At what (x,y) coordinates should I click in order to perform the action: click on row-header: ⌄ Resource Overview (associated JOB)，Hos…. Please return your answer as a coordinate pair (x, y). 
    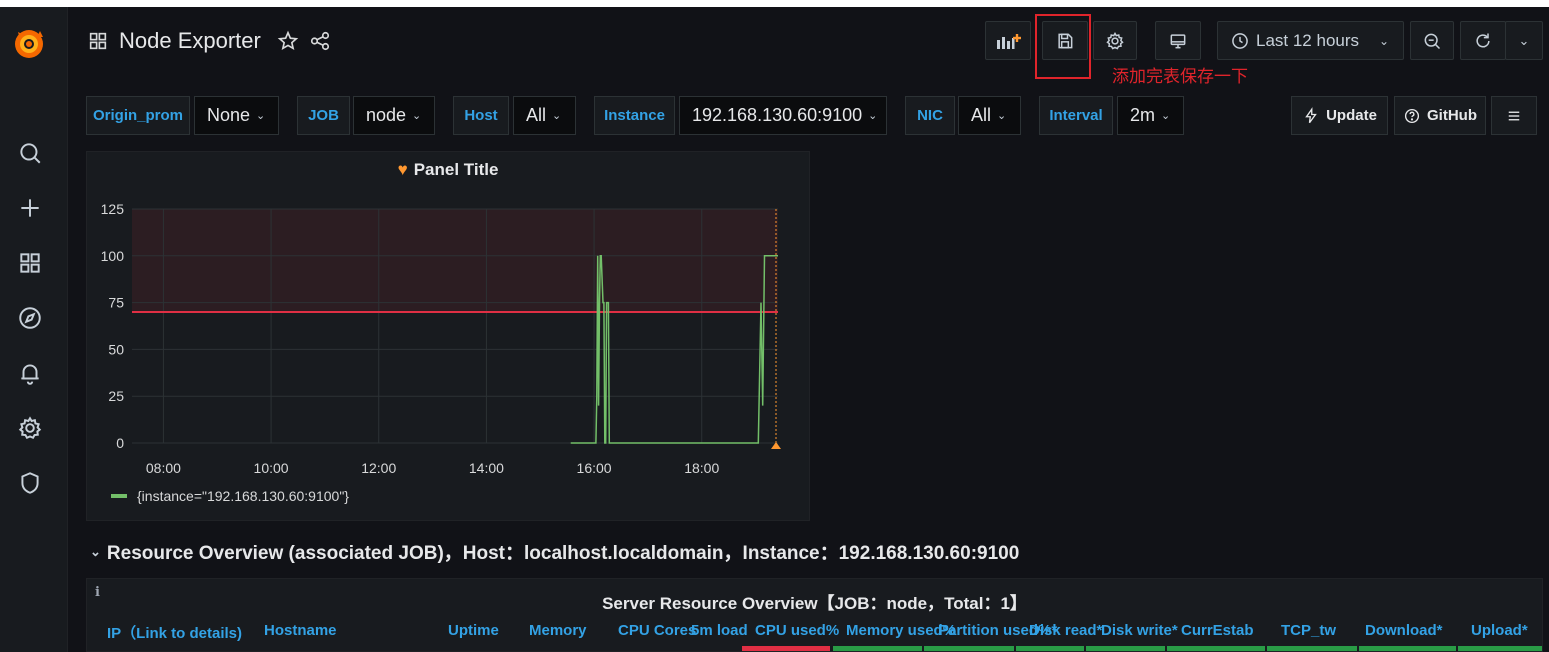
    Looking at the image, I should click on (554, 551).